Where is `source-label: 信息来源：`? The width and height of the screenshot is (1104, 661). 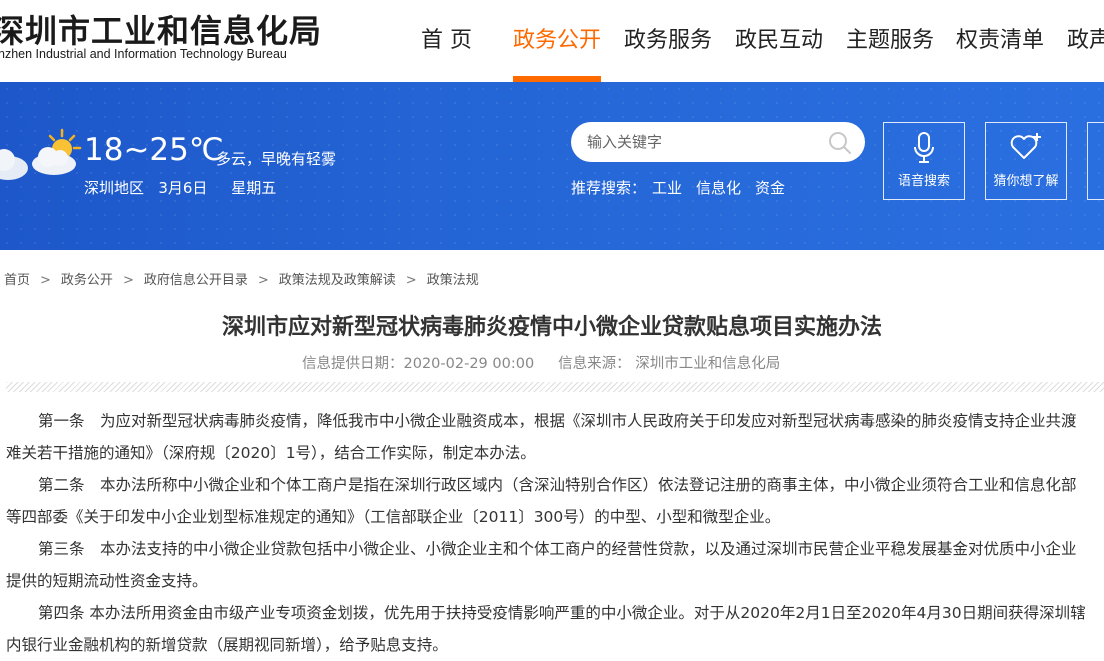 source-label: 信息来源： is located at coordinates (594, 364).